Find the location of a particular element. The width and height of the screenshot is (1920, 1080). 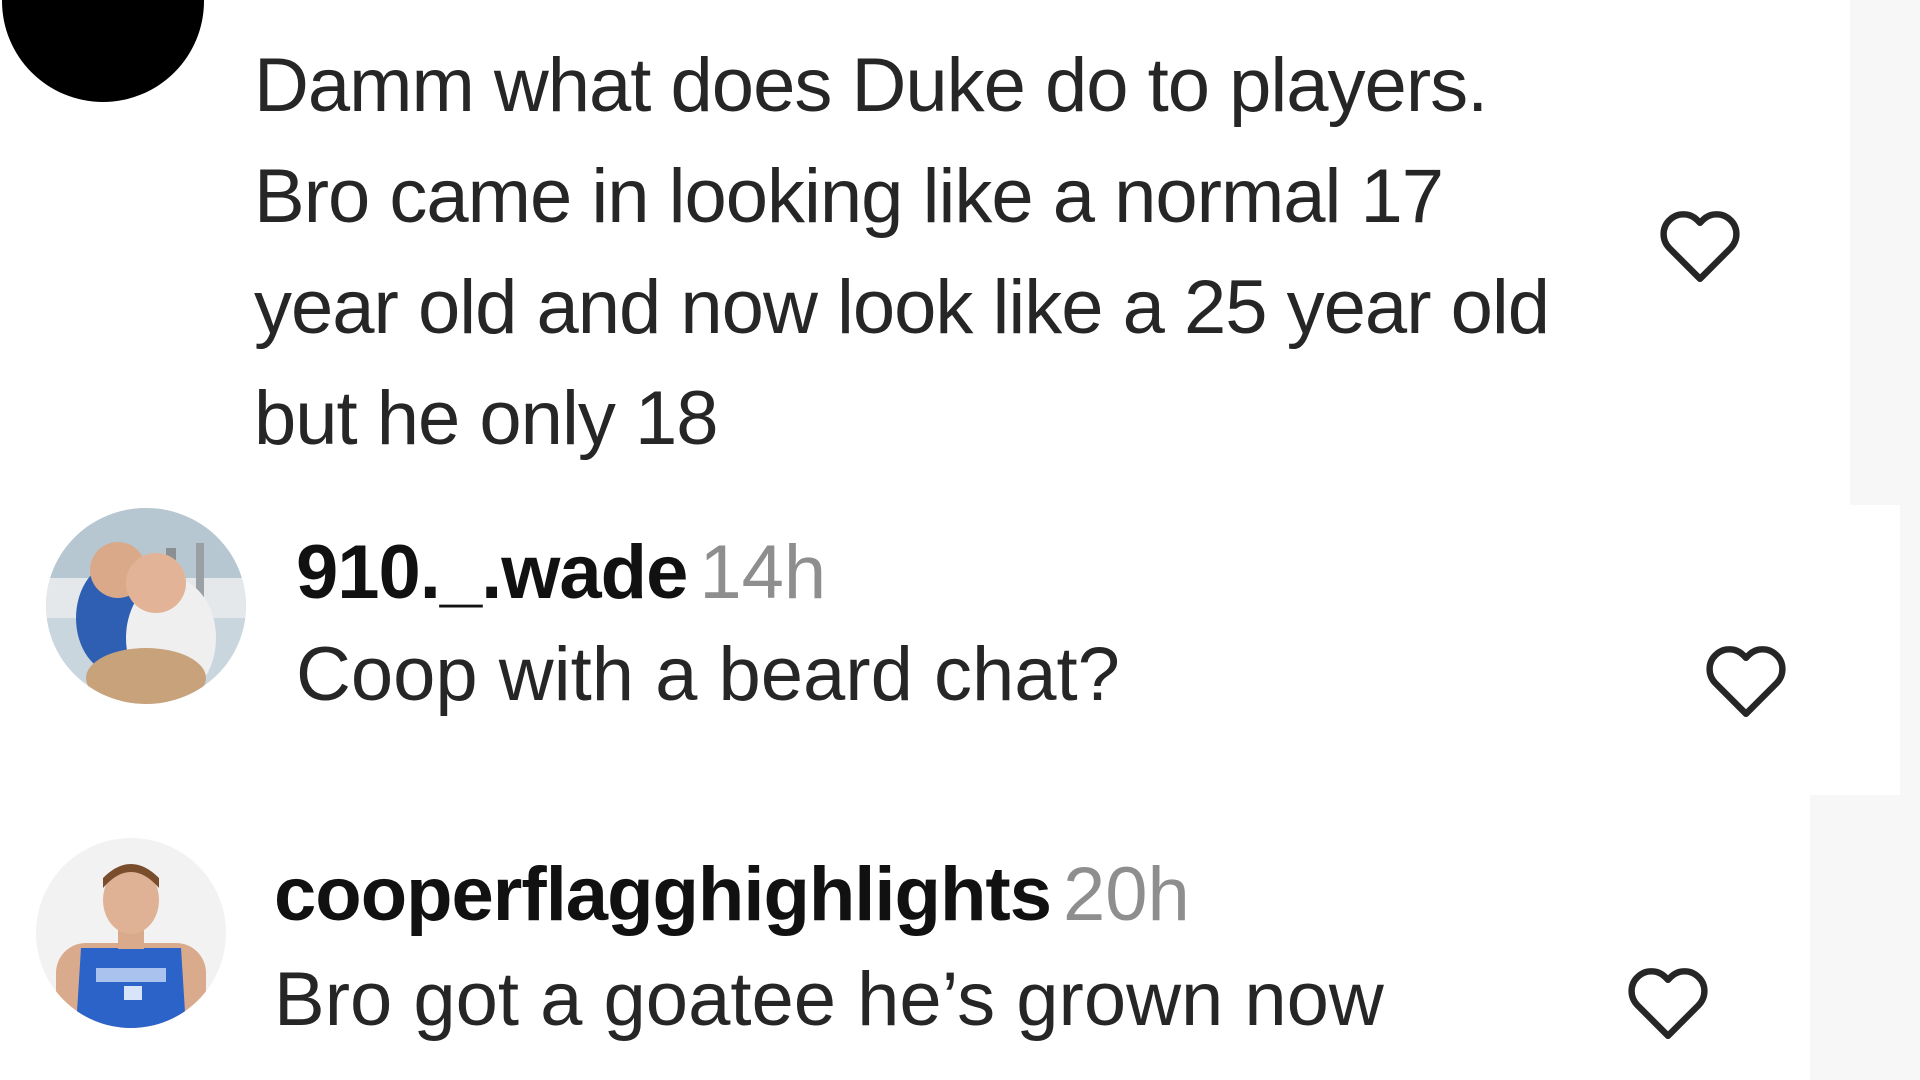

comment-header: 910._.wade 14h is located at coordinates (561, 573).